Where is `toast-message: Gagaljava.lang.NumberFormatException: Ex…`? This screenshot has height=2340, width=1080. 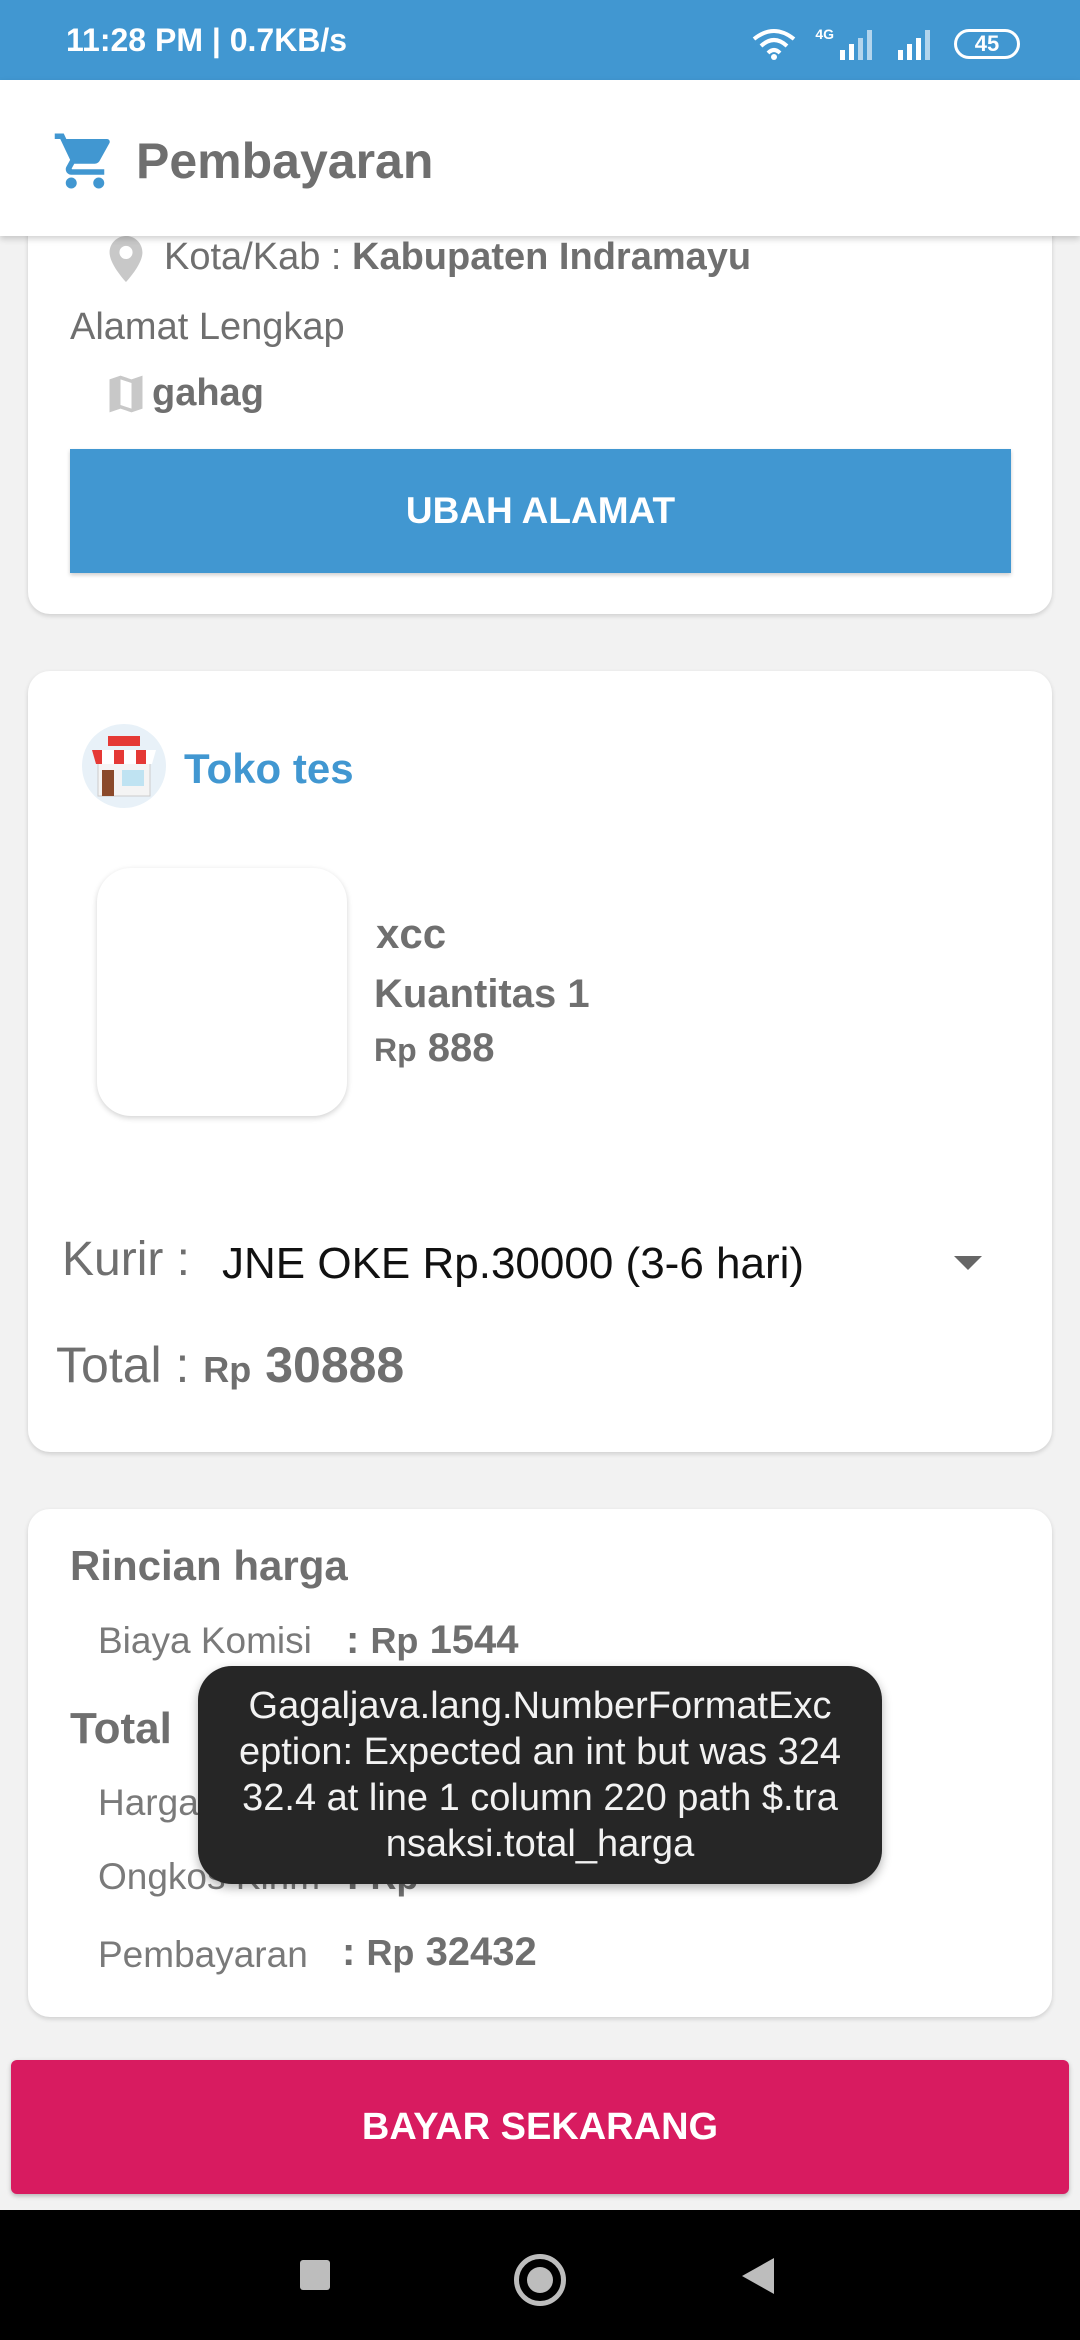 toast-message: Gagaljava.lang.NumberFormatException: Ex… is located at coordinates (540, 1775).